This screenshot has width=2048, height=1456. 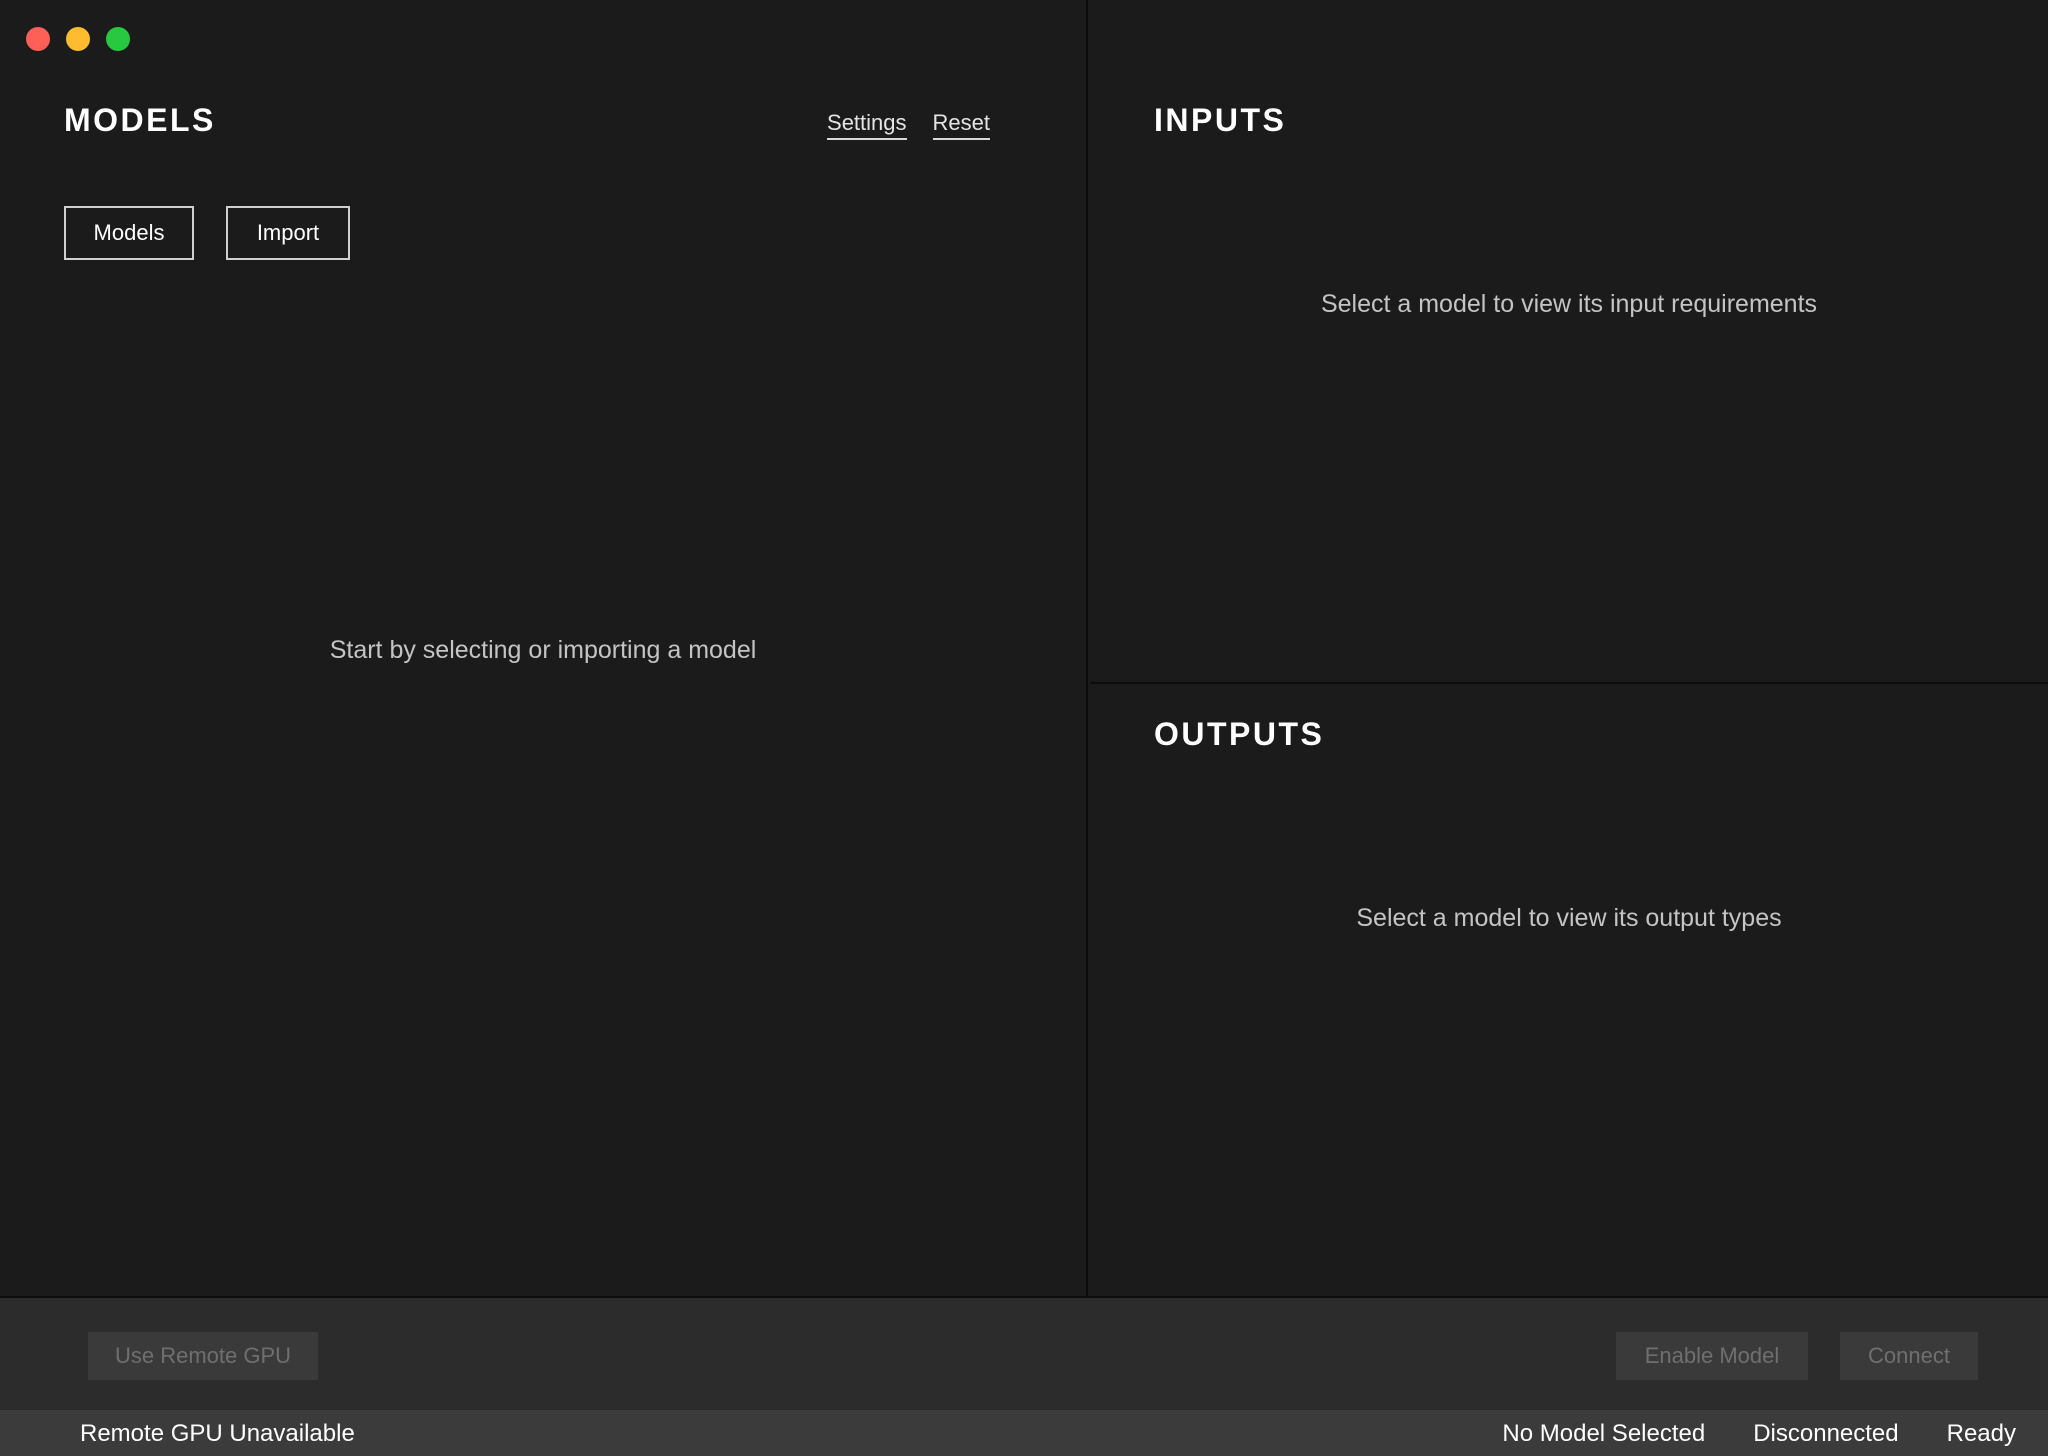 What do you see at coordinates (288, 233) in the screenshot?
I see `import-button: Import` at bounding box center [288, 233].